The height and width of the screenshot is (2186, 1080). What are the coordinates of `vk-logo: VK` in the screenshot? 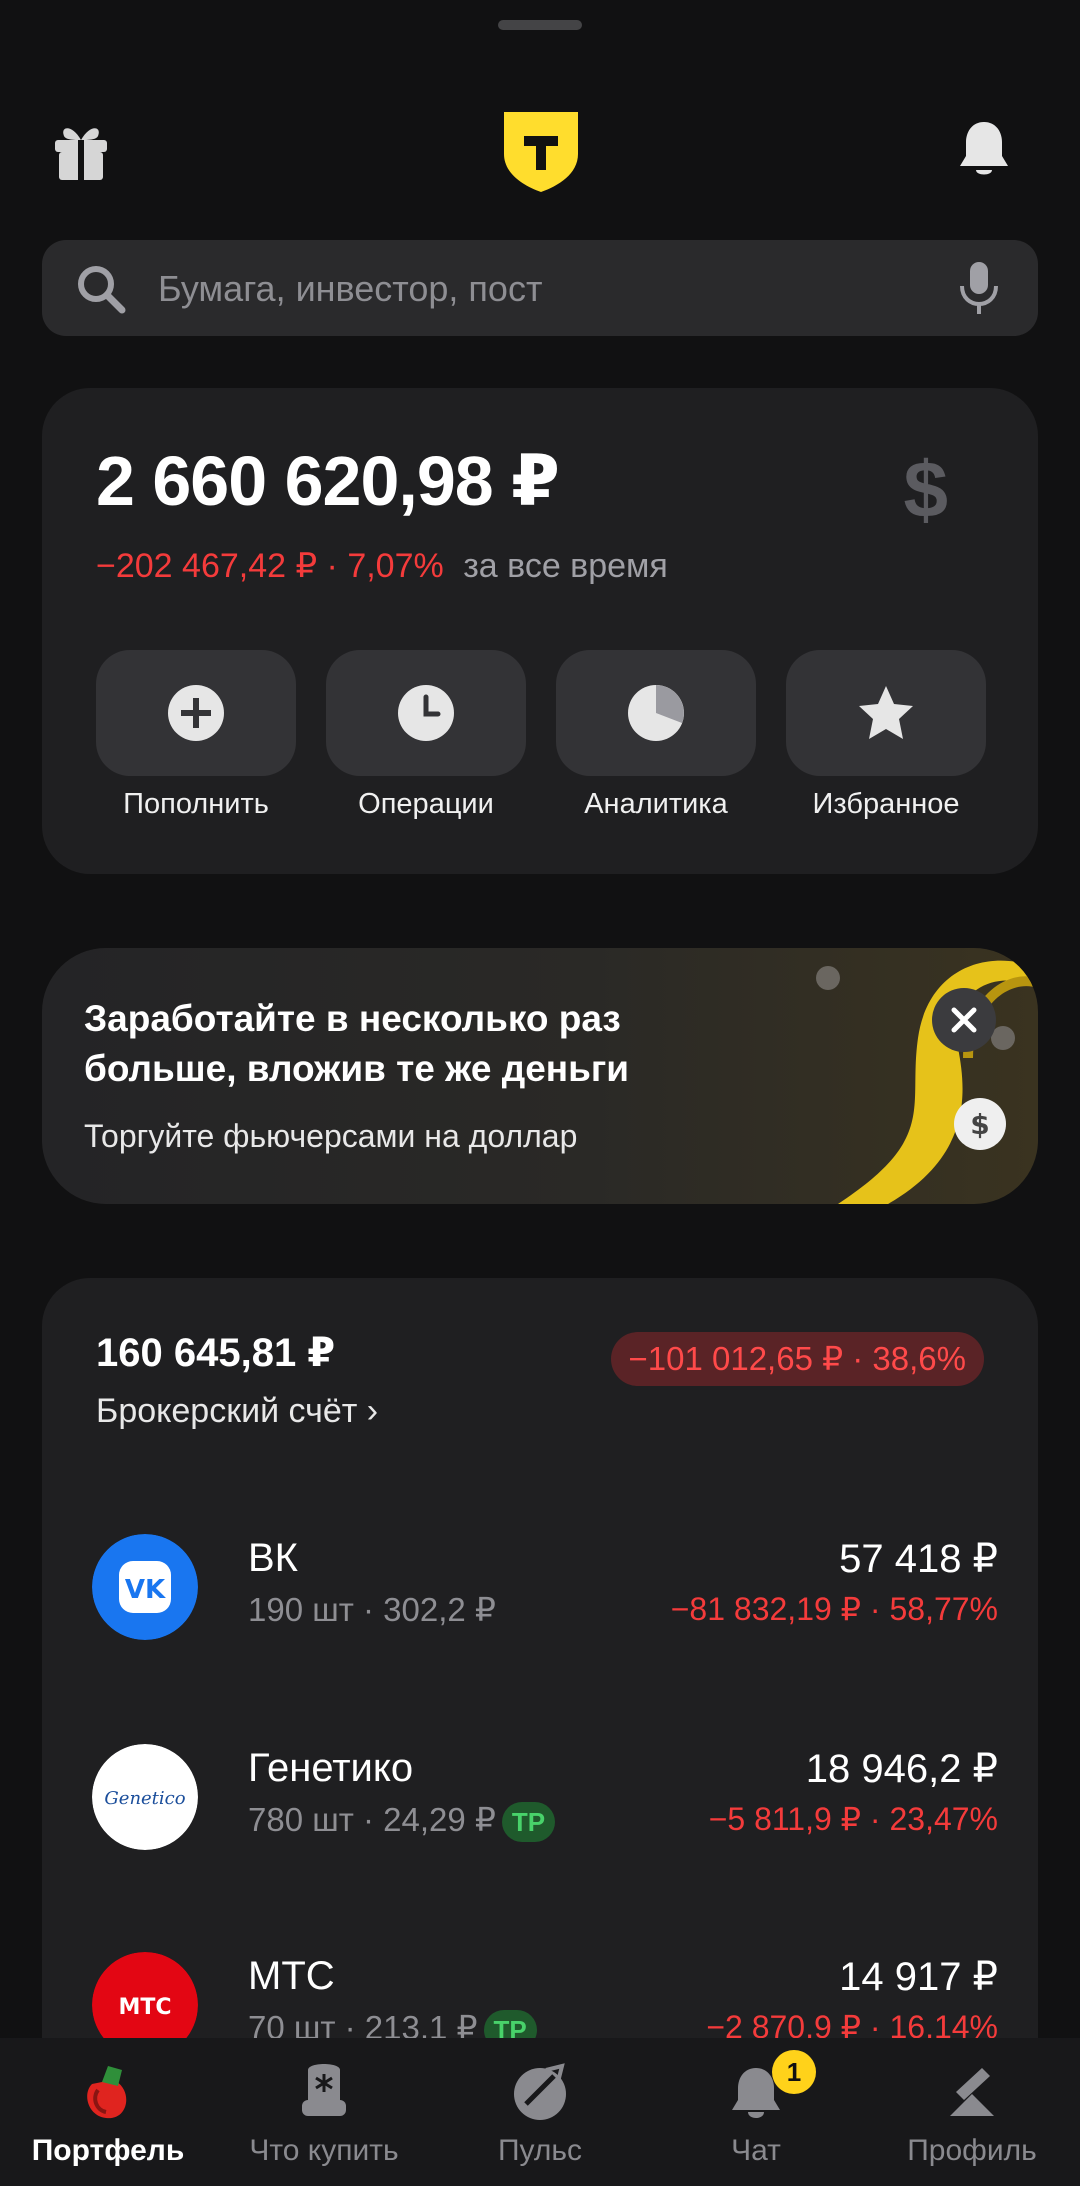 It's located at (145, 1587).